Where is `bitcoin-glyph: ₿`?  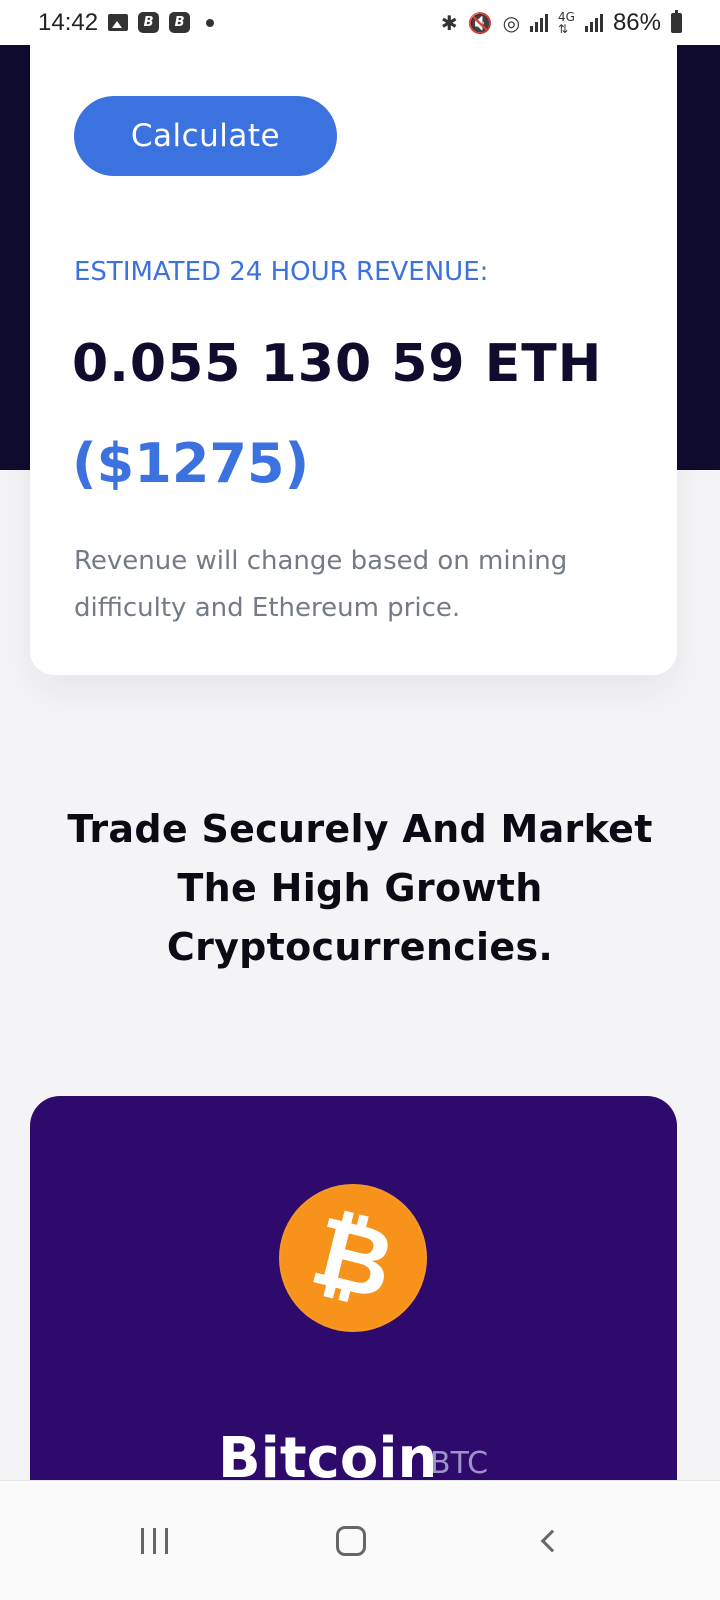 bitcoin-glyph: ₿ is located at coordinates (353, 1258).